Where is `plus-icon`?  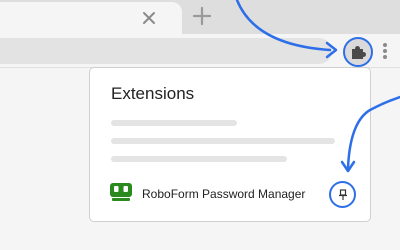
plus-icon is located at coordinates (202, 16).